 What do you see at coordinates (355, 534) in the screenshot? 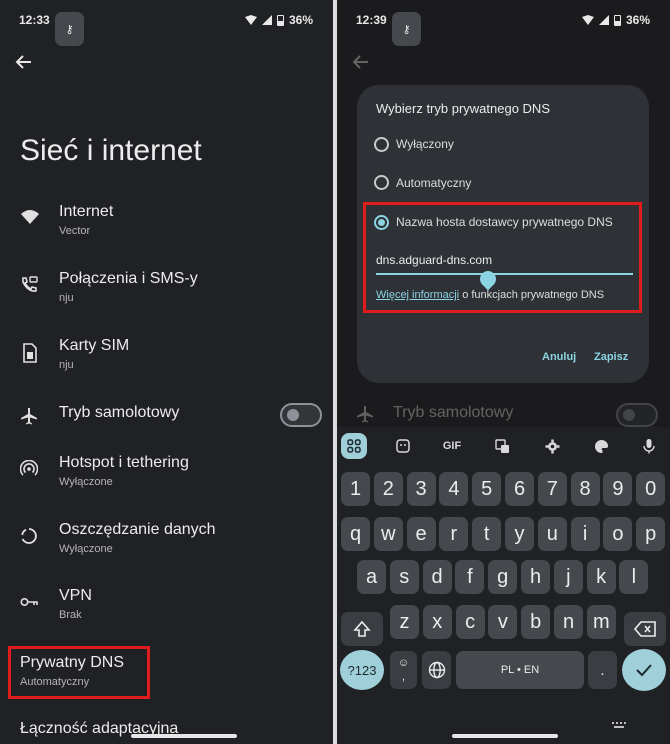
I see `key-q: q` at bounding box center [355, 534].